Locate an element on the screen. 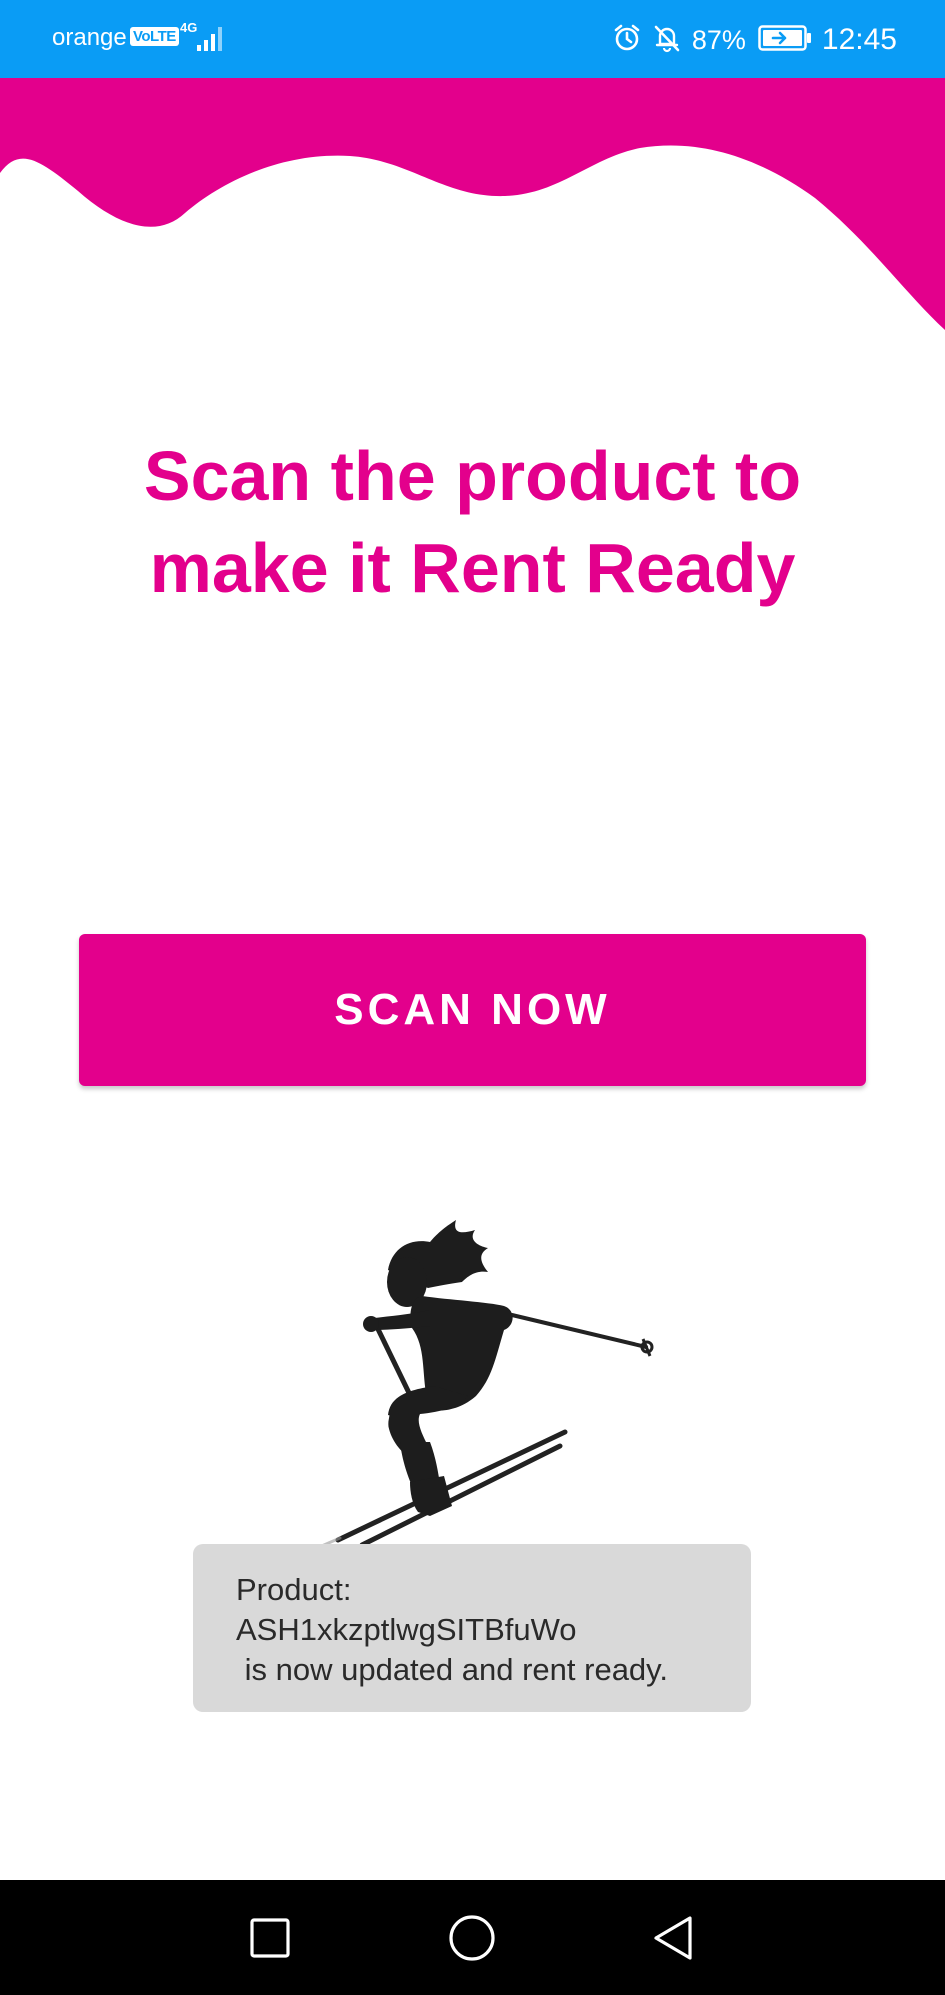 The height and width of the screenshot is (1995, 945). toast-line-1: Product: is located at coordinates (294, 1589).